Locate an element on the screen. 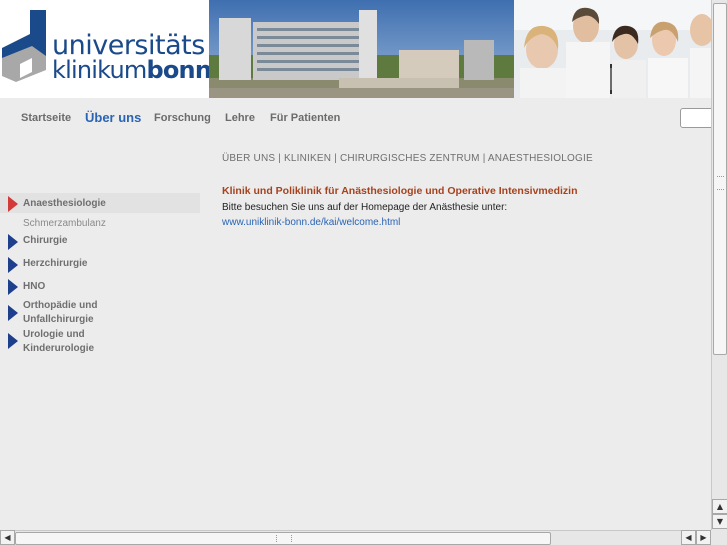  logo-text-bonn: bonn is located at coordinates (179, 70).